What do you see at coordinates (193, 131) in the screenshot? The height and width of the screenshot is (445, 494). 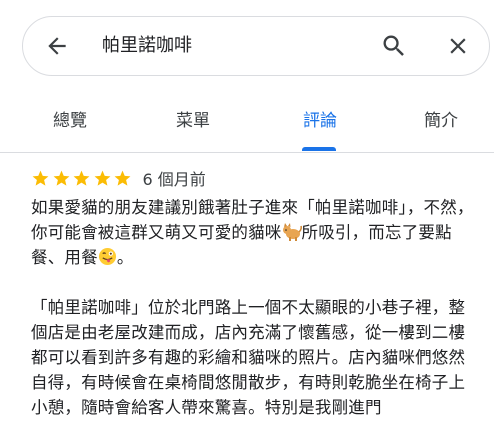 I see `tab-menu: 菜單` at bounding box center [193, 131].